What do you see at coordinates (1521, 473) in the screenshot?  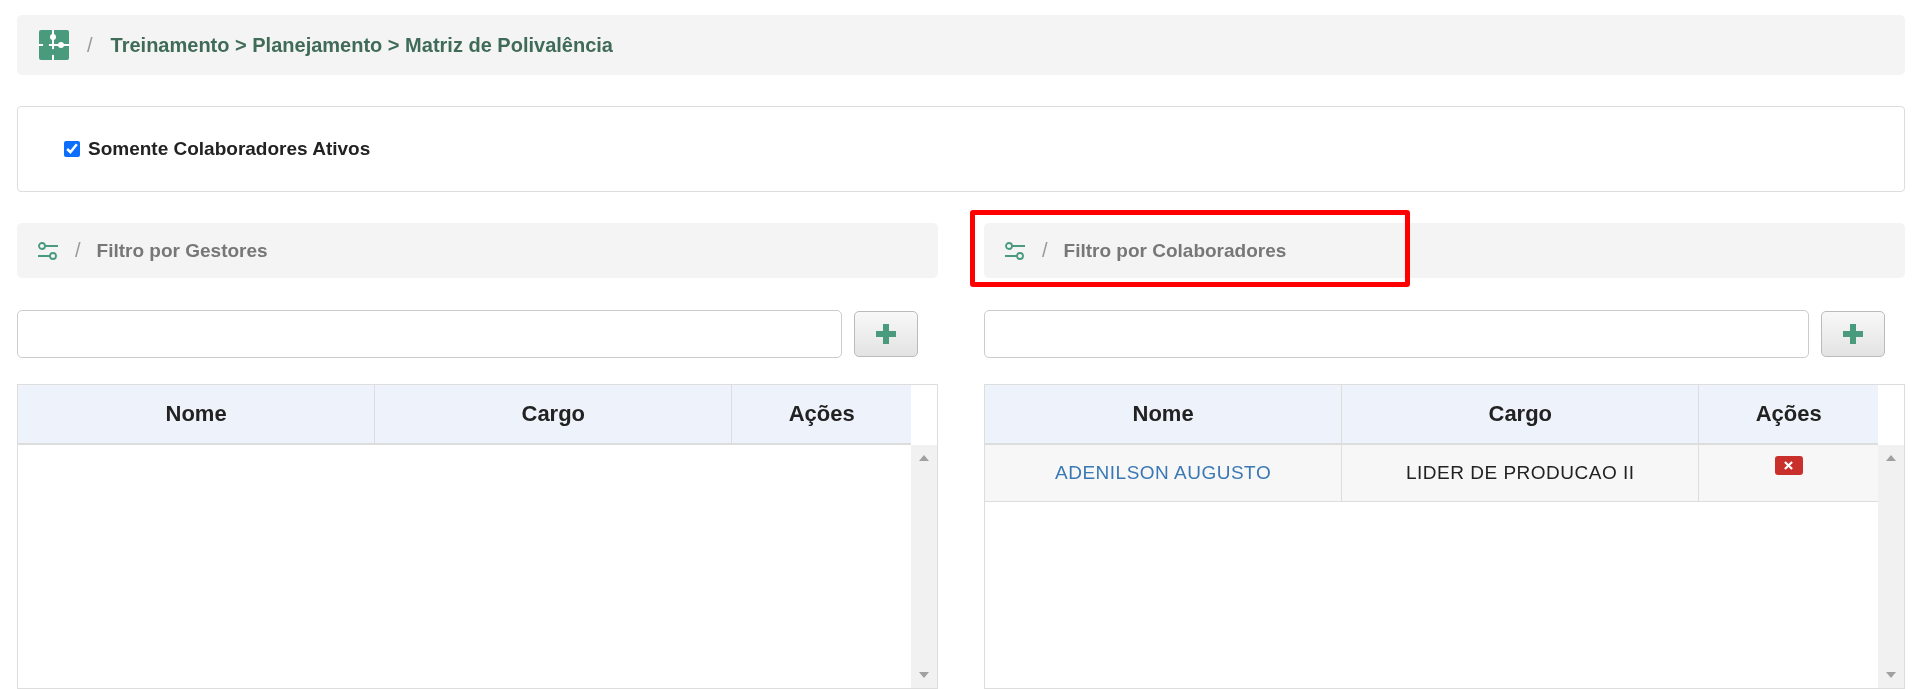 I see `table-cell: LIDER DE PRODUCAO II` at bounding box center [1521, 473].